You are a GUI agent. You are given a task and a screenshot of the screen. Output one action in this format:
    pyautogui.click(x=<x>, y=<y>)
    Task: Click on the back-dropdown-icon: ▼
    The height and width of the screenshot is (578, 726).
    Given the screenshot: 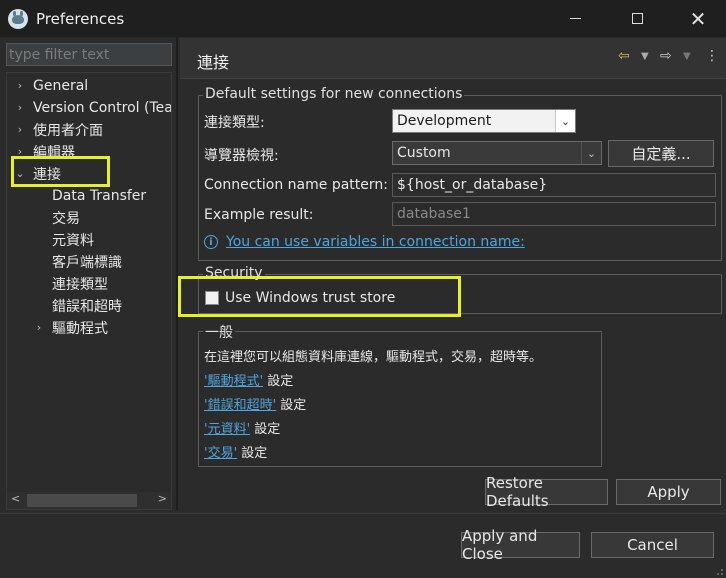 What is the action you would take?
    pyautogui.click(x=645, y=56)
    